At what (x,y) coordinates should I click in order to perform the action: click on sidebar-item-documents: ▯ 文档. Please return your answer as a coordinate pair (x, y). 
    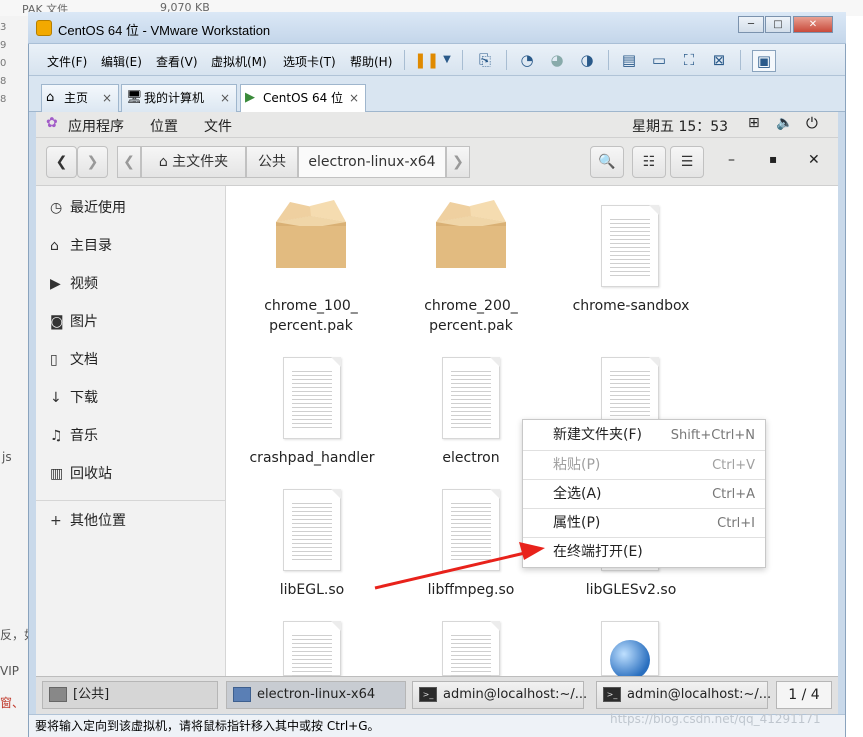
    Looking at the image, I should click on (74, 360).